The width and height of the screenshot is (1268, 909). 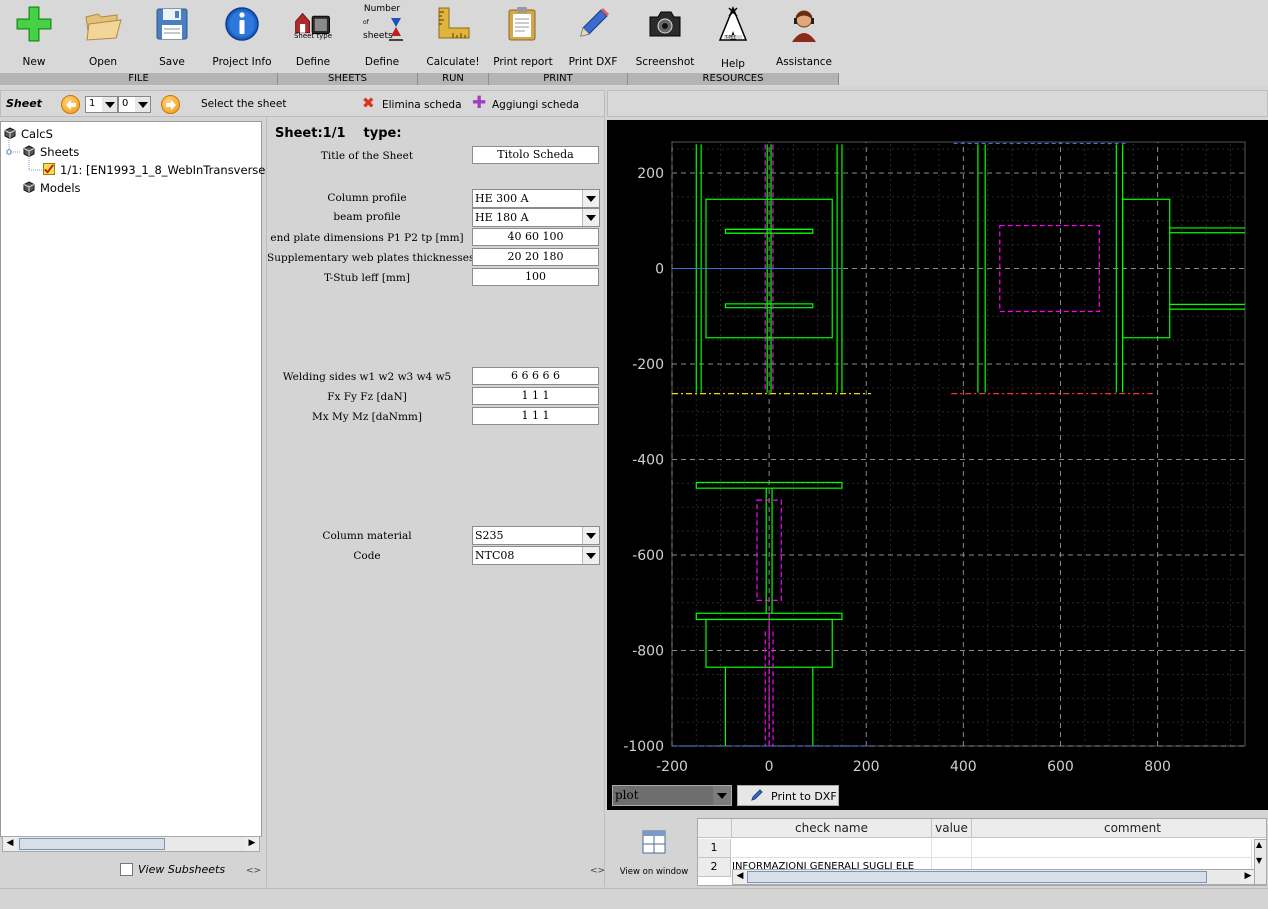 What do you see at coordinates (34, 37) in the screenshot?
I see `new-button: New` at bounding box center [34, 37].